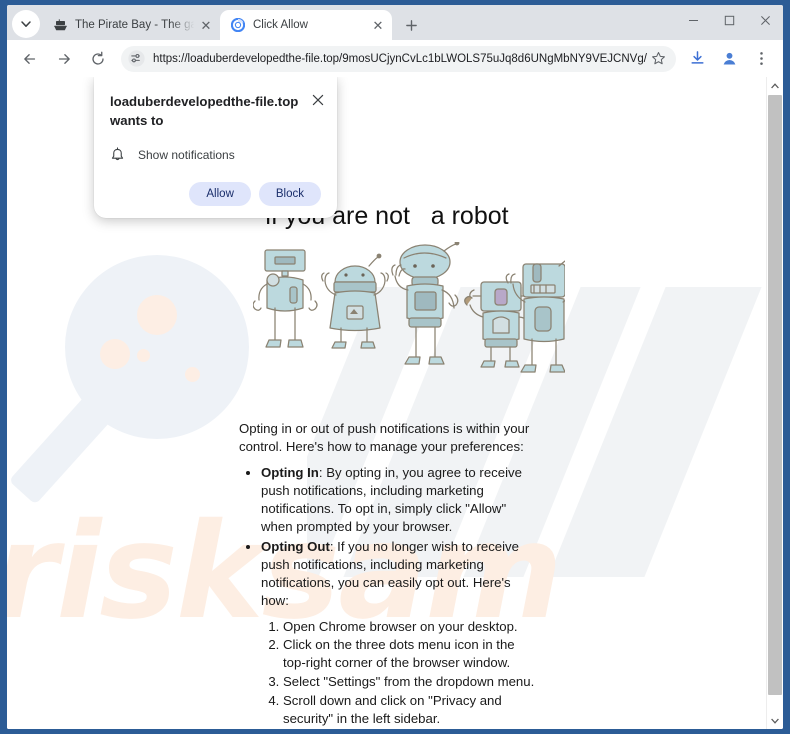  I want to click on robots-illustration, so click(417, 308).